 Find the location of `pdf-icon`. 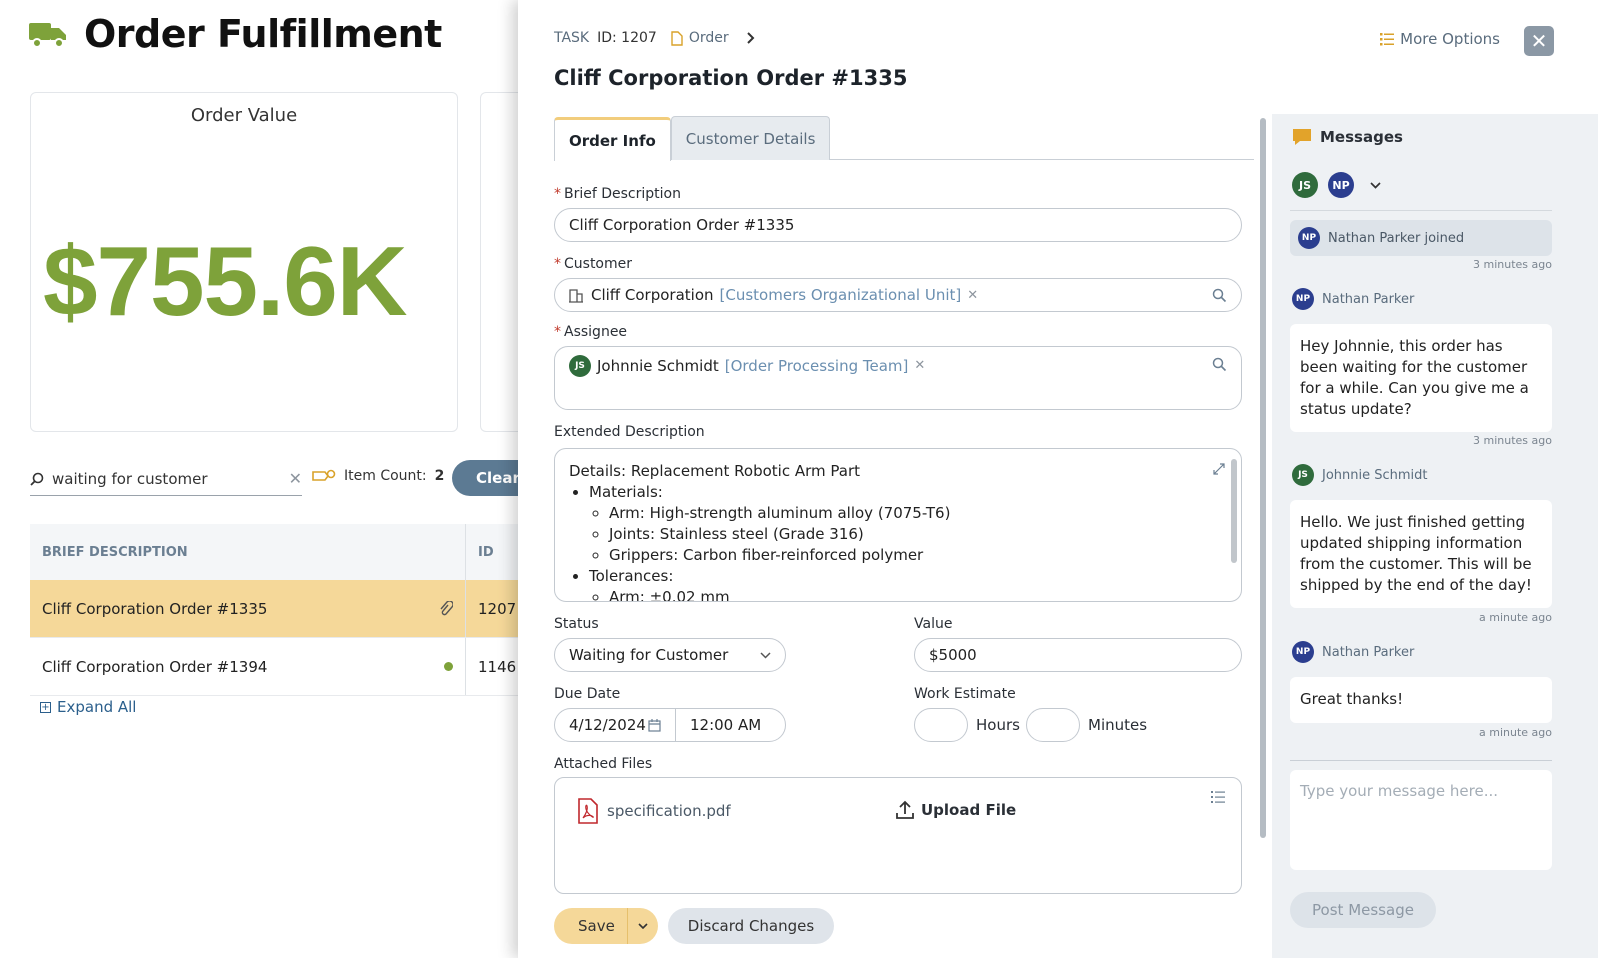

pdf-icon is located at coordinates (588, 811).